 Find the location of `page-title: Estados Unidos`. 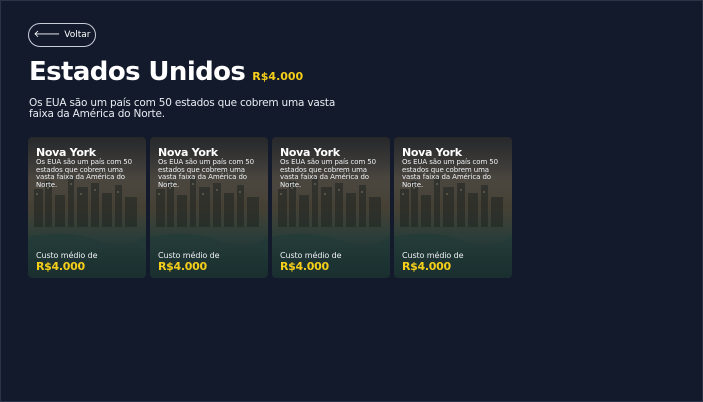

page-title: Estados Unidos is located at coordinates (137, 72).